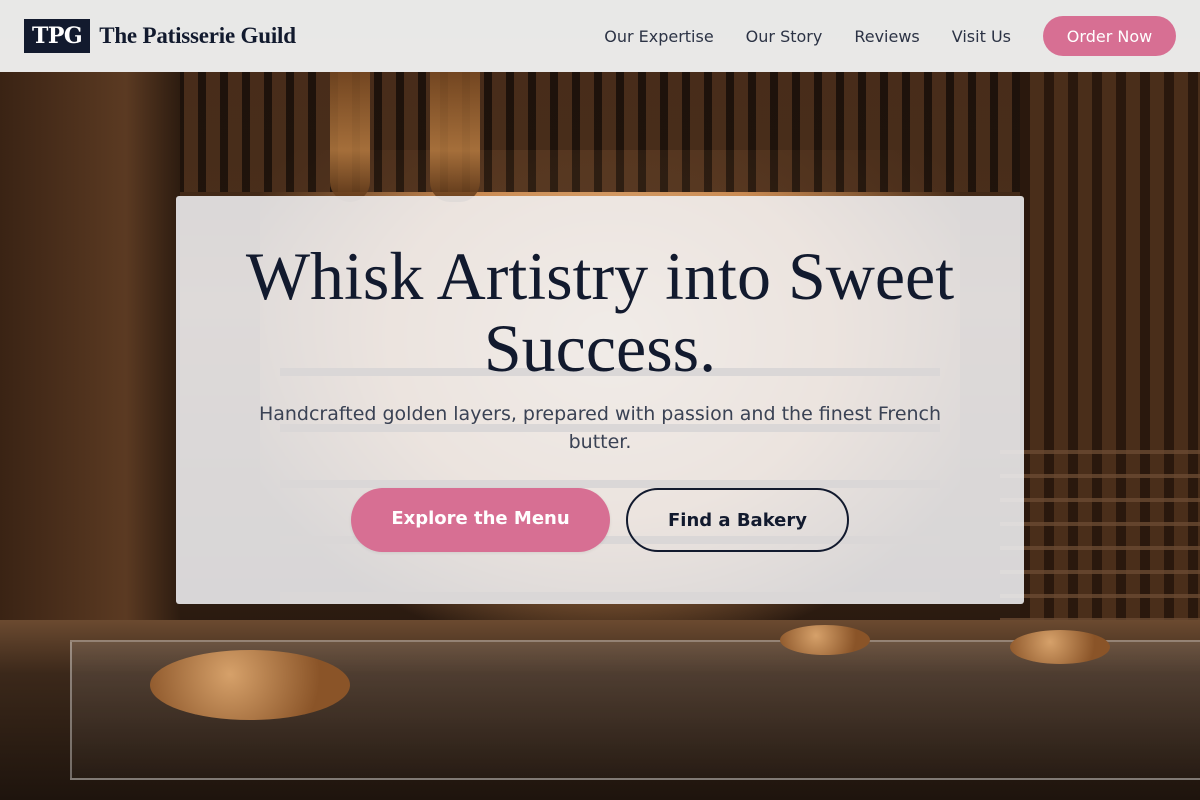 This screenshot has height=800, width=1200. What do you see at coordinates (250, 685) in the screenshot?
I see `bread-basket` at bounding box center [250, 685].